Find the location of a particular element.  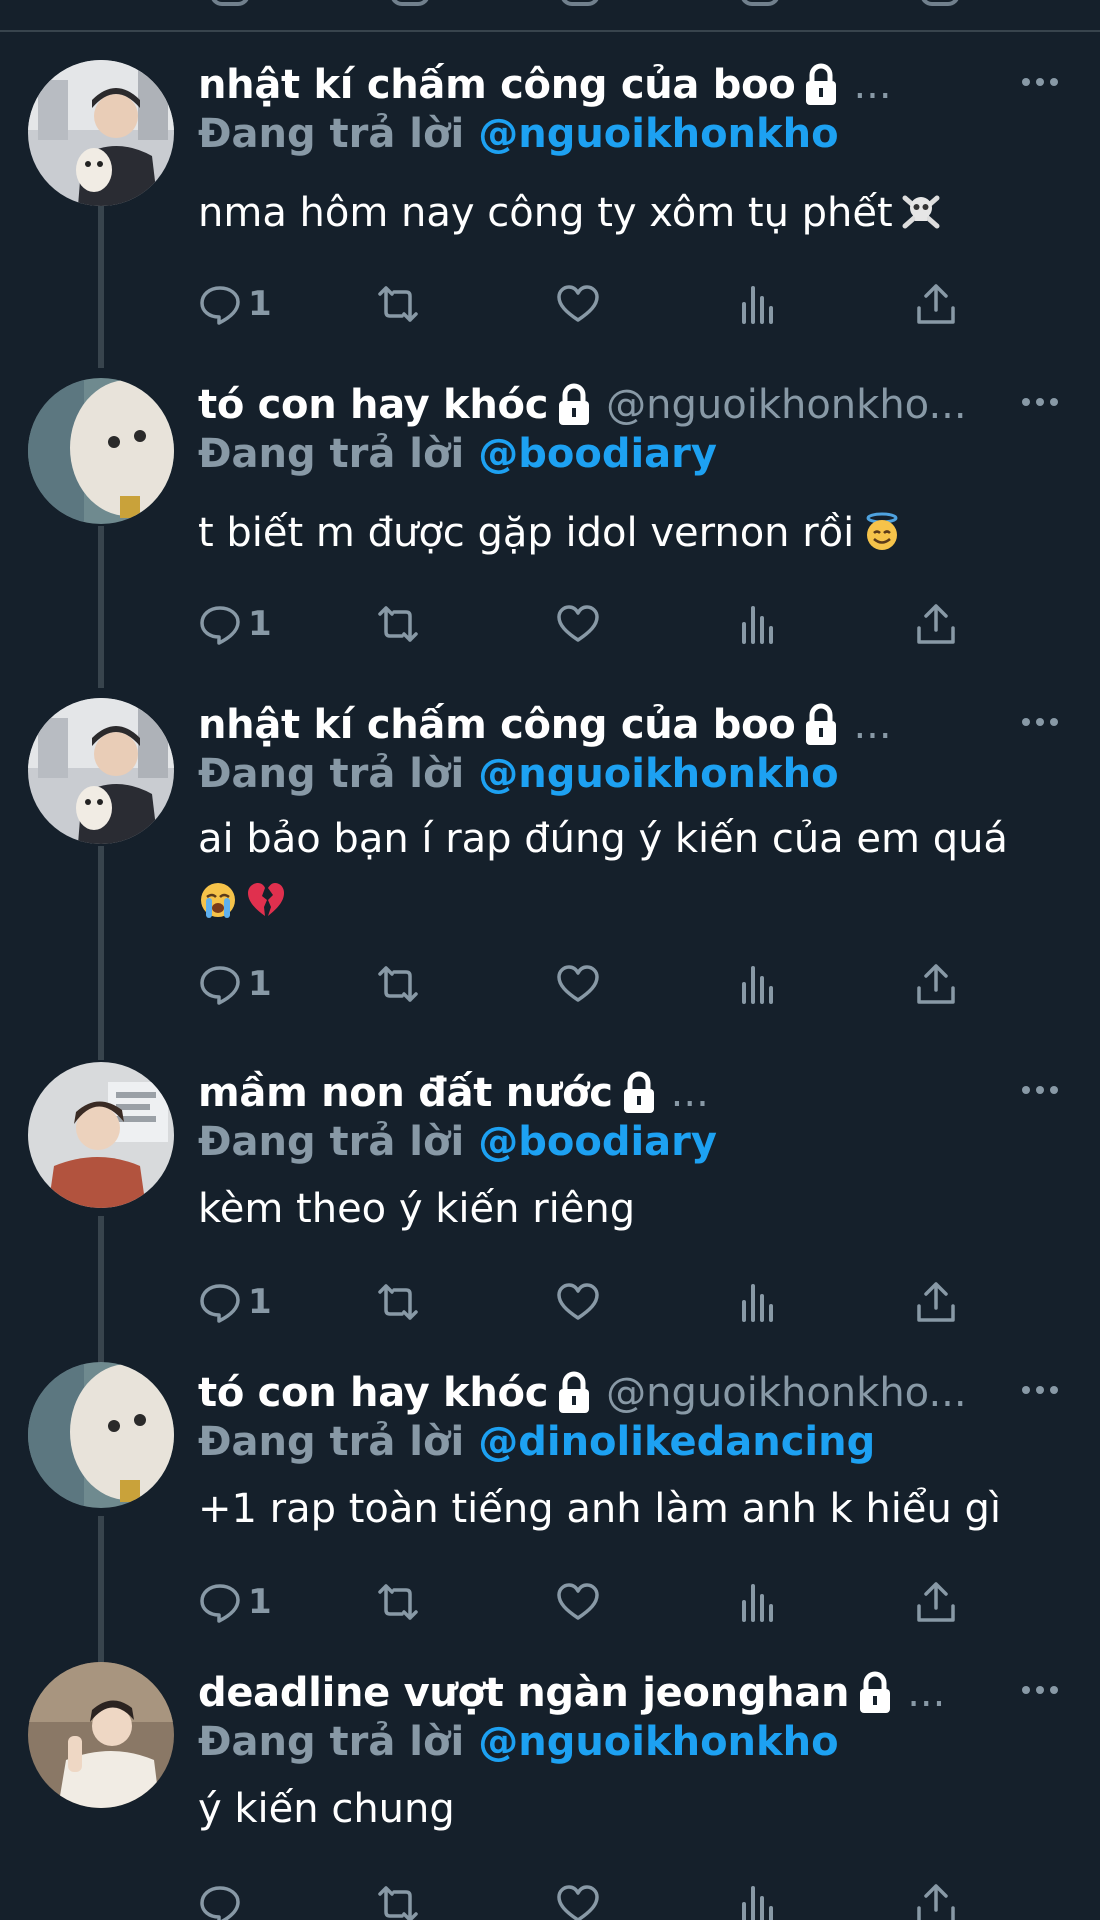

tweet-actions is located at coordinates (598, 1898).